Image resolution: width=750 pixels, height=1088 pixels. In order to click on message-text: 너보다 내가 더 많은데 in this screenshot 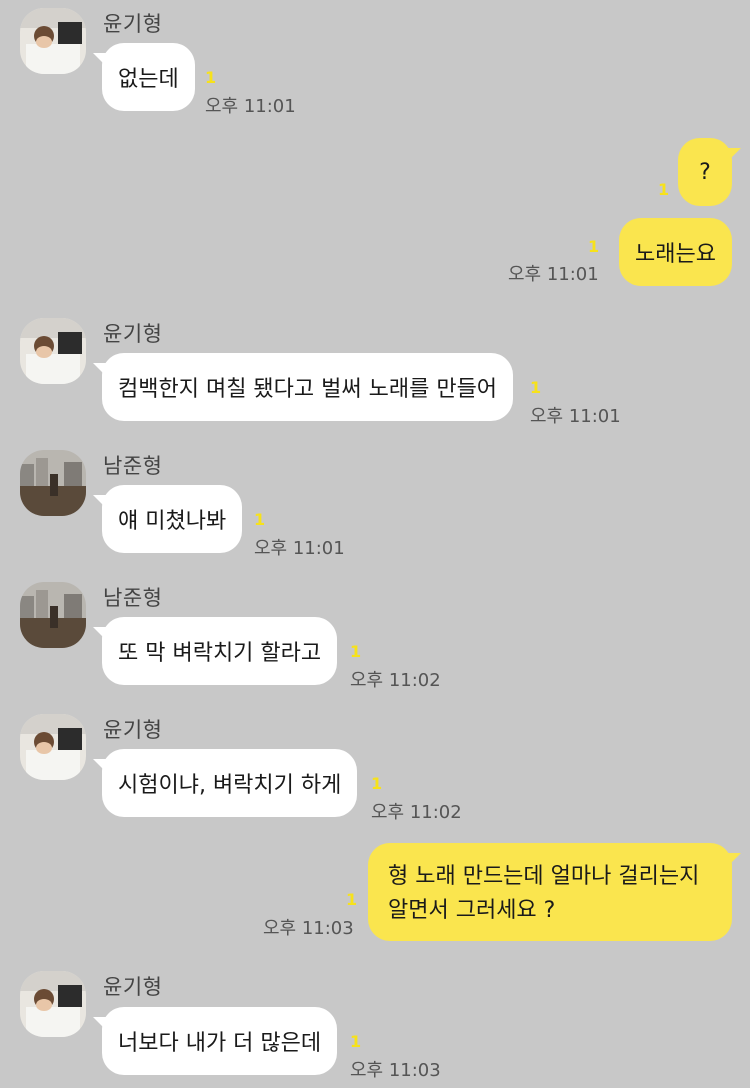, I will do `click(220, 1043)`.